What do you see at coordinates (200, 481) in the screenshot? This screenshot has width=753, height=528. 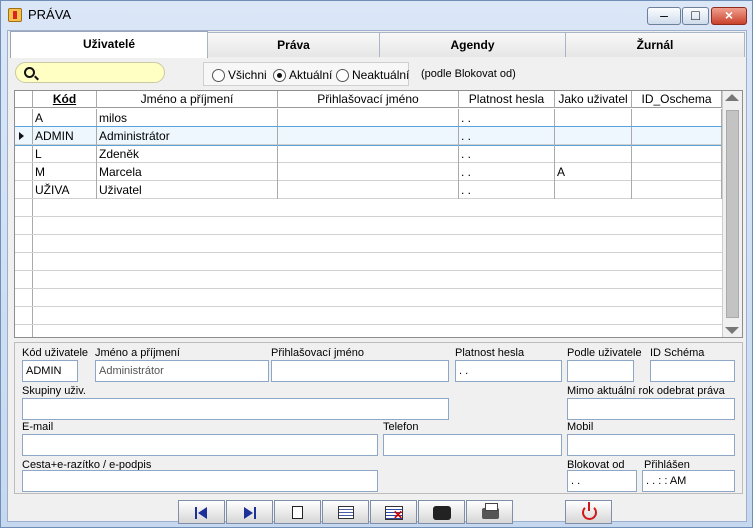 I see `signature-path-field` at bounding box center [200, 481].